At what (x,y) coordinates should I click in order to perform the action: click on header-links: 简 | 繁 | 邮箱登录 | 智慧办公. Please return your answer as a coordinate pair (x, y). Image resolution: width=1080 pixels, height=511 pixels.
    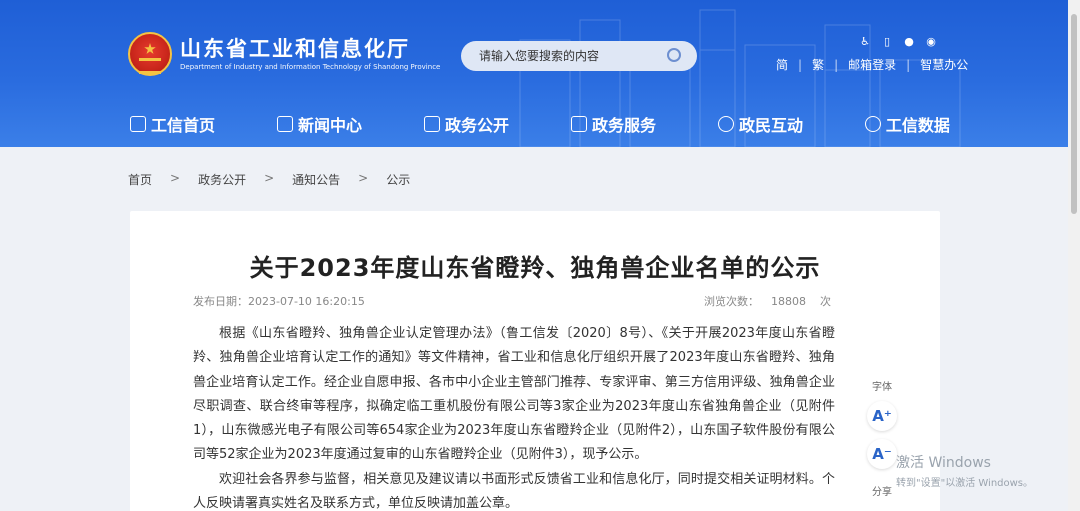
    Looking at the image, I should click on (872, 64).